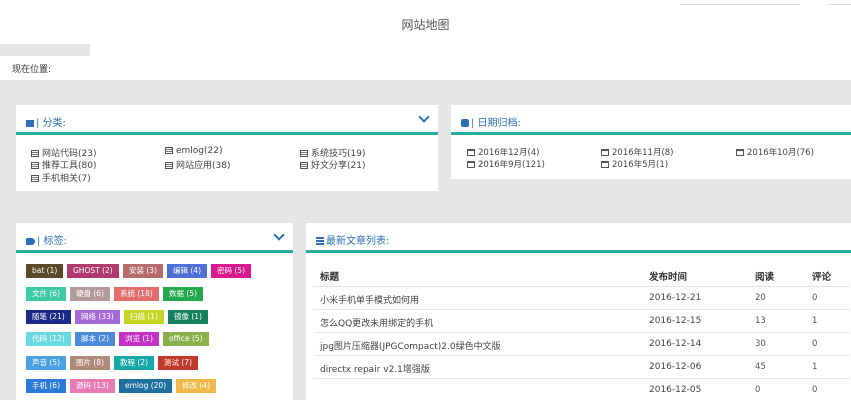 Image resolution: width=851 pixels, height=400 pixels. I want to click on tag-badge: 声音 (5), so click(46, 363).